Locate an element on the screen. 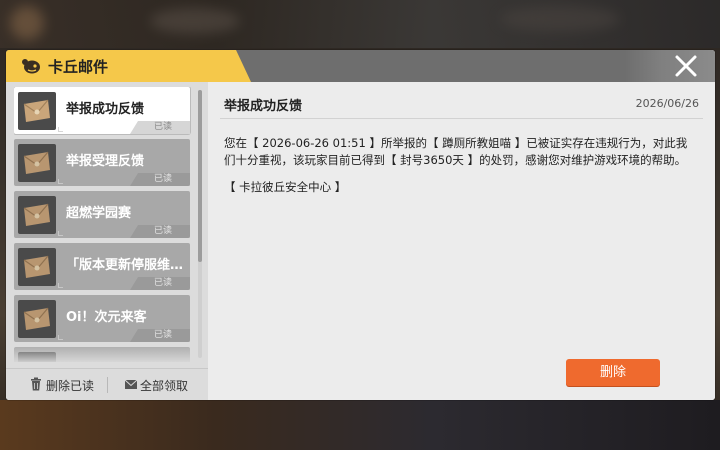  delete-read-label: 删除已读 is located at coordinates (70, 386).